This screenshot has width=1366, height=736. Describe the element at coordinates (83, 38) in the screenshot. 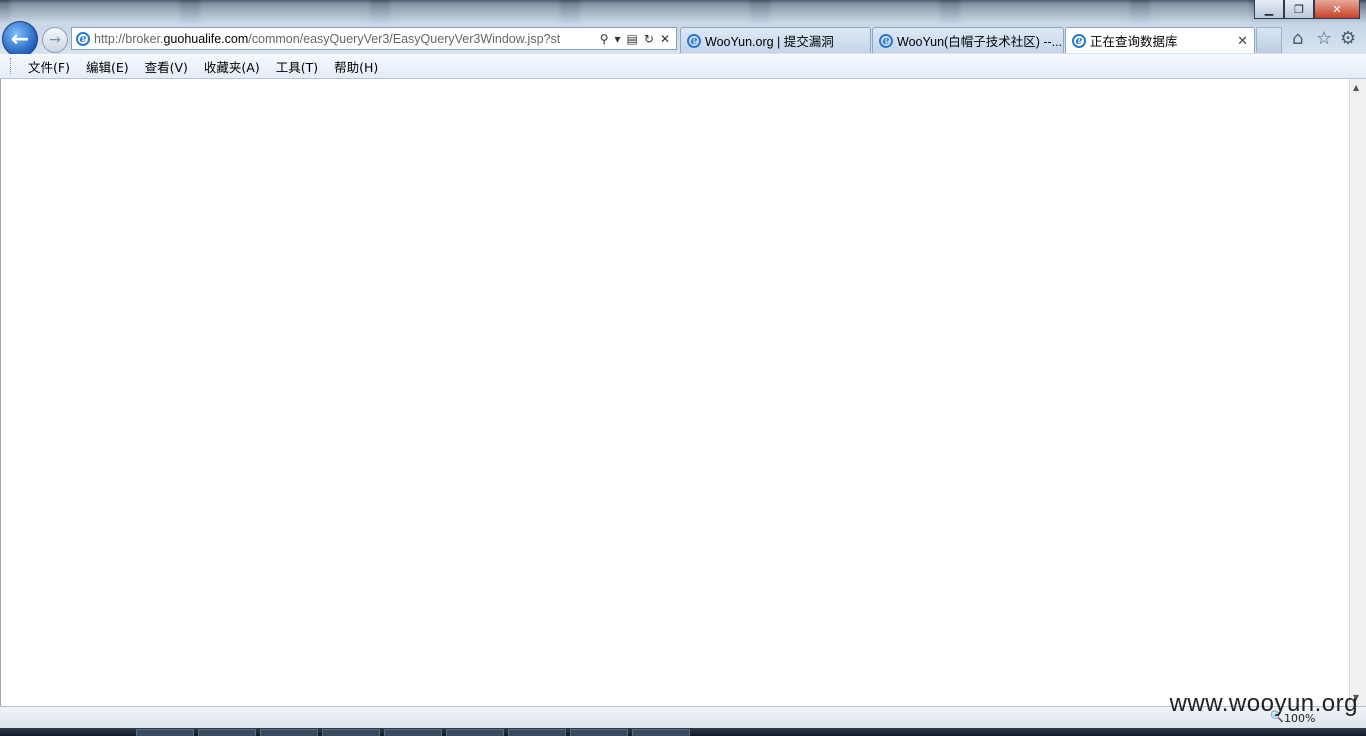

I see `ie-page-icon: e` at that location.